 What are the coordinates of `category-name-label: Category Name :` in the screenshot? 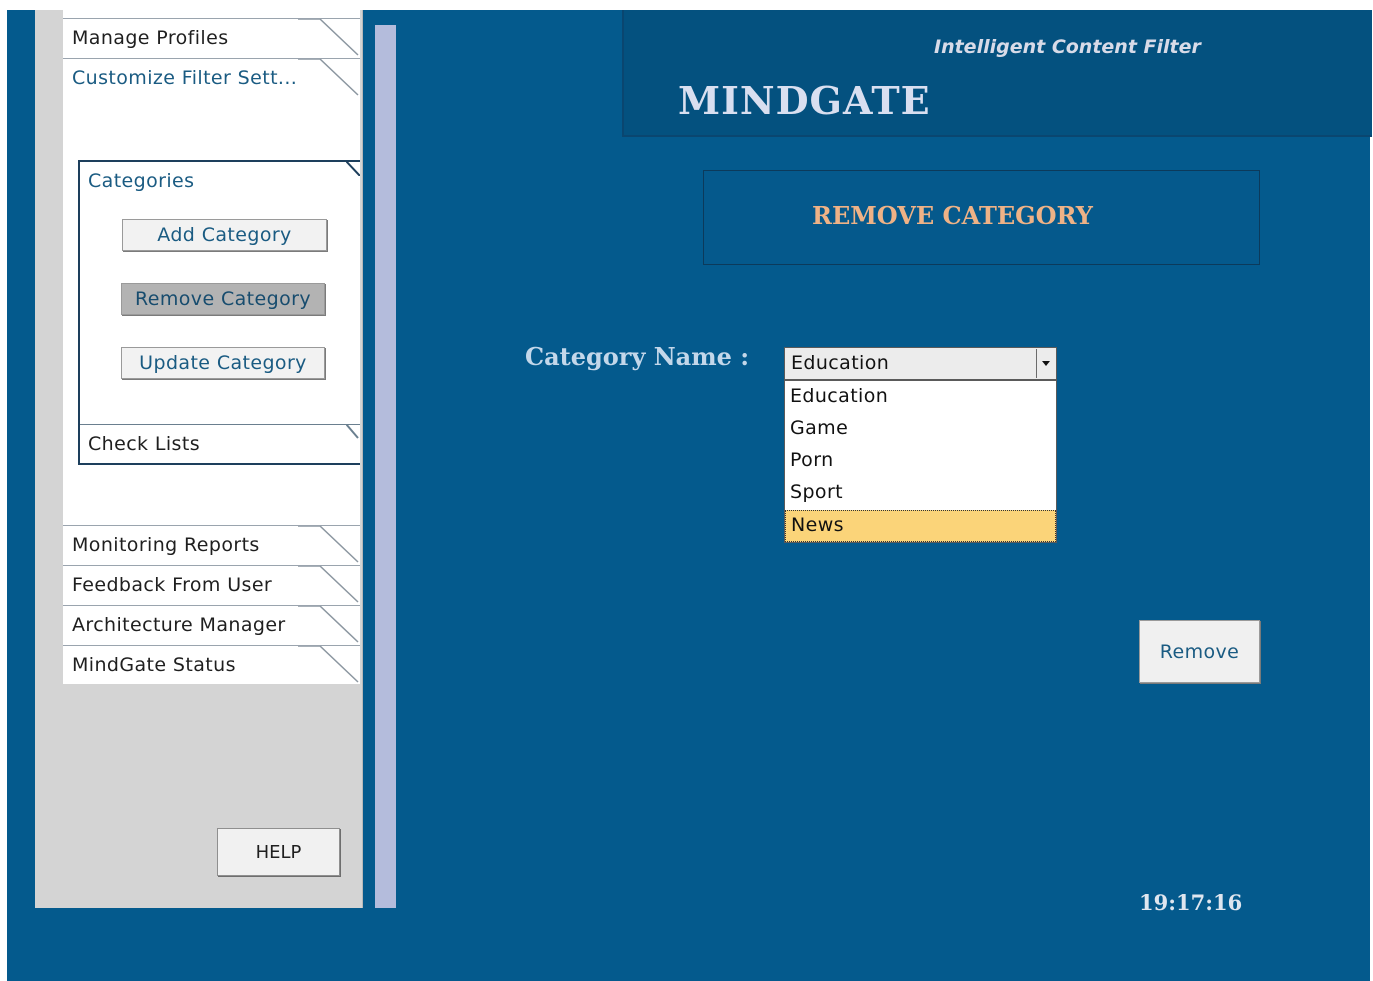 It's located at (637, 356).